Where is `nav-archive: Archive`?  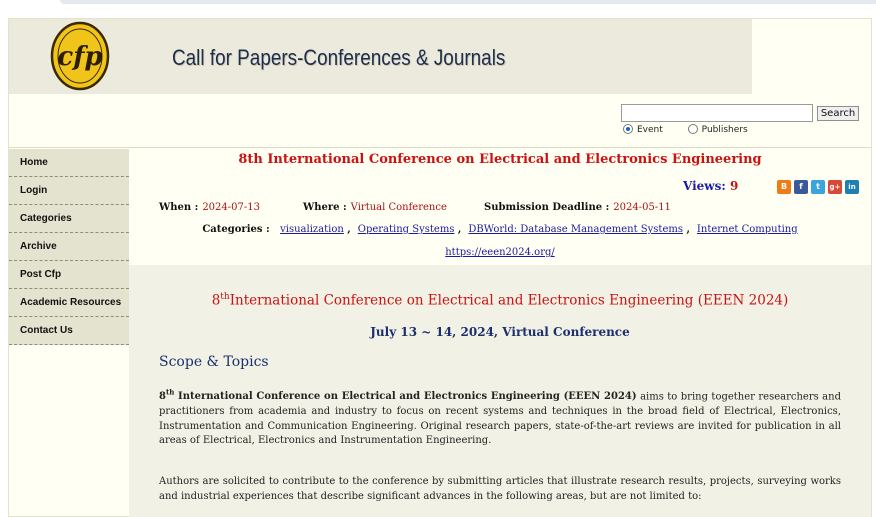
nav-archive: Archive is located at coordinates (69, 247).